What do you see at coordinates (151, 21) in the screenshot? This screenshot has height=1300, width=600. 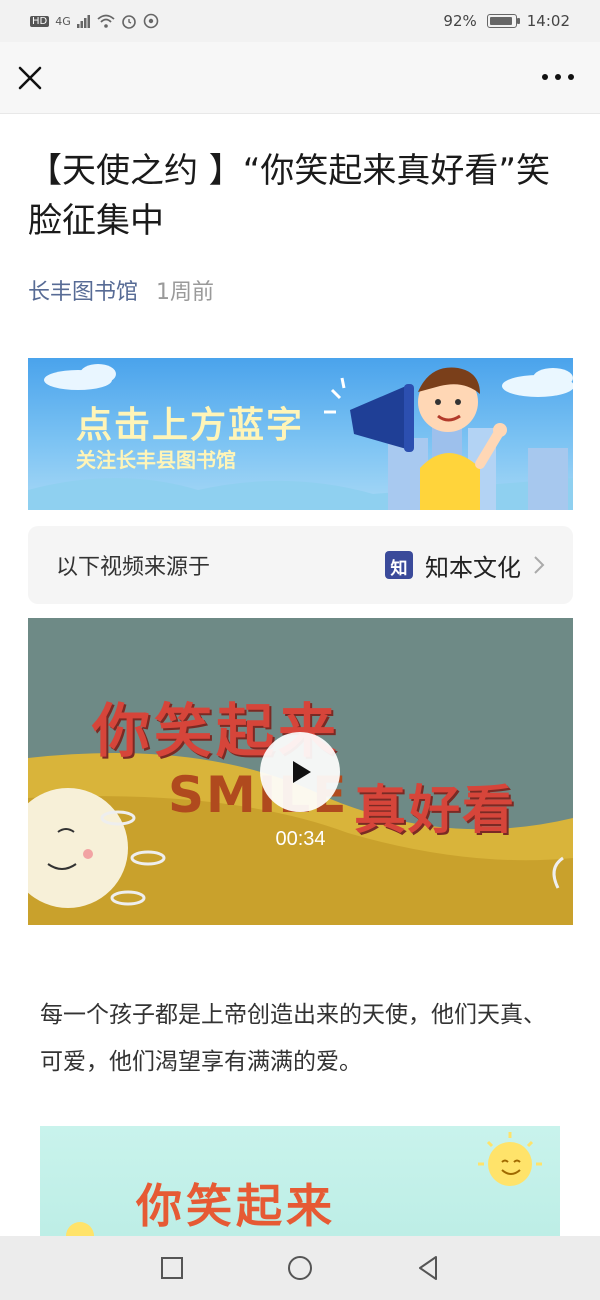 I see `eye-comfort-icon` at bounding box center [151, 21].